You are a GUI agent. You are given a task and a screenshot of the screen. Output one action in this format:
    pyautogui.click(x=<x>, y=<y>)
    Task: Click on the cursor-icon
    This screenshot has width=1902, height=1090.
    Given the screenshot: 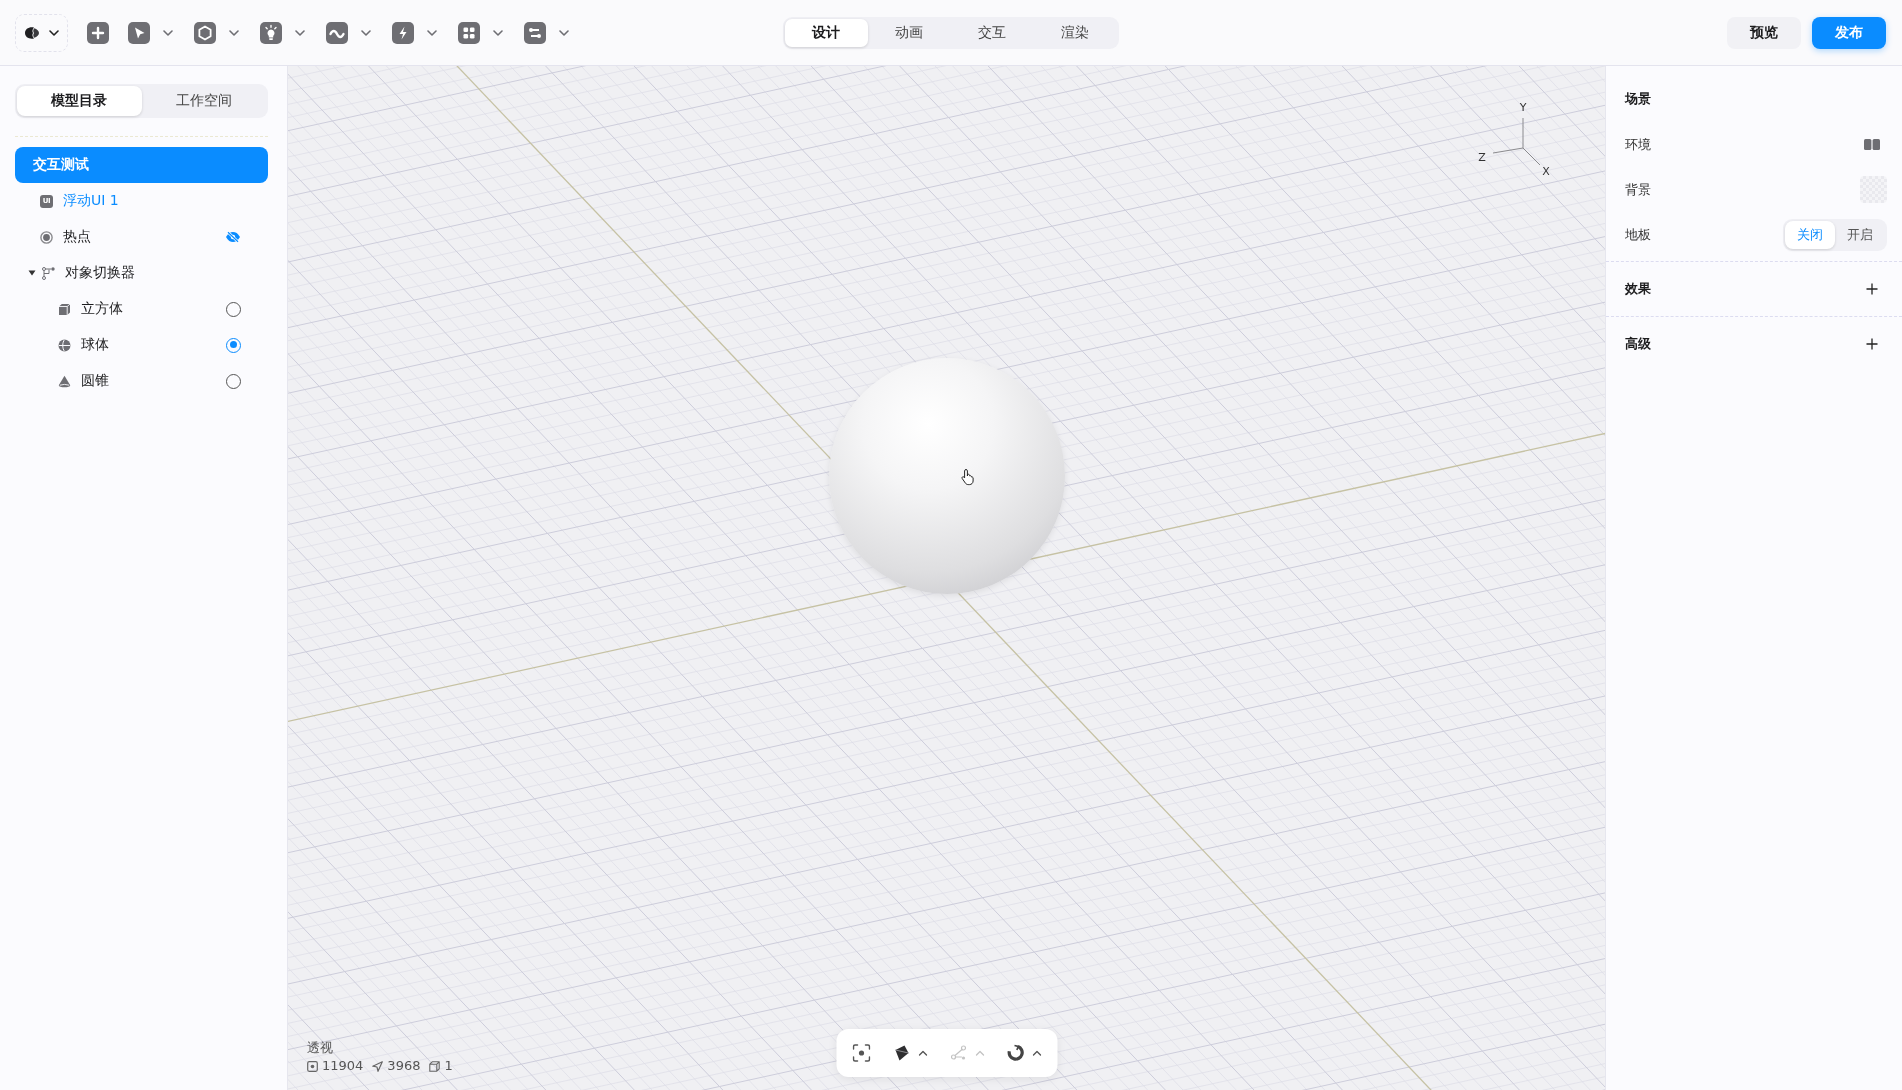 What is the action you would take?
    pyautogui.click(x=139, y=32)
    